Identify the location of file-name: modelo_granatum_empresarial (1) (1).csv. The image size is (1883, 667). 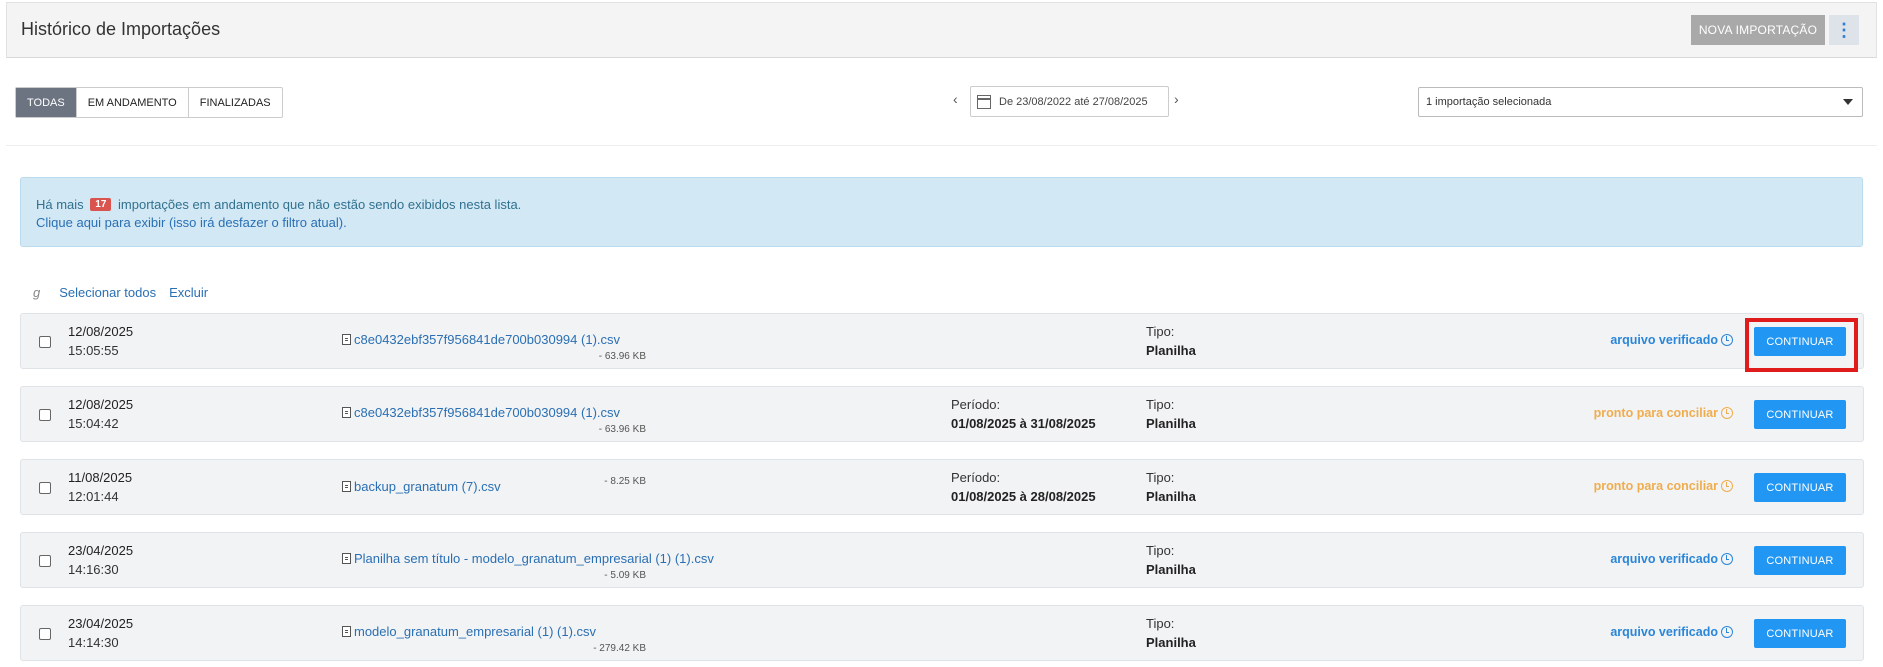
(475, 631).